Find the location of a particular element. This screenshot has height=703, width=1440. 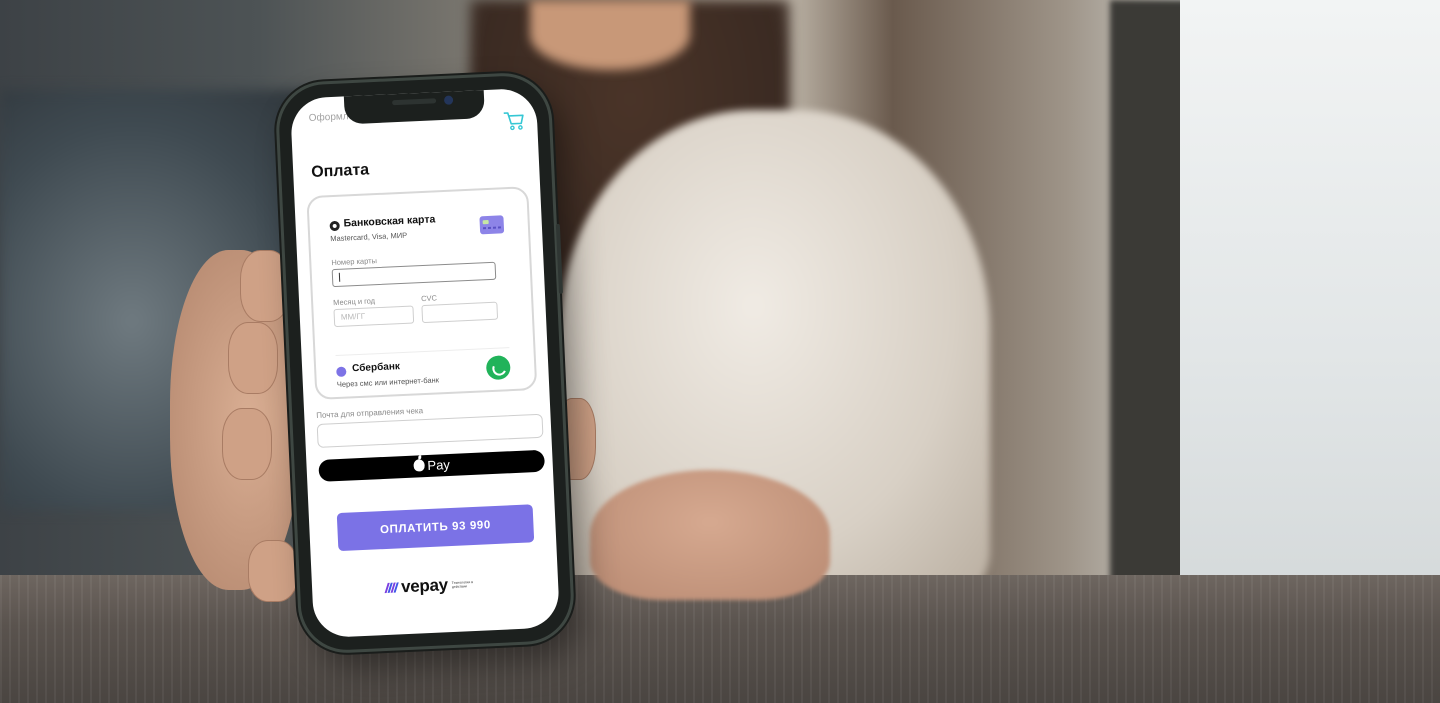

cvc-label: CVC is located at coordinates (429, 298).